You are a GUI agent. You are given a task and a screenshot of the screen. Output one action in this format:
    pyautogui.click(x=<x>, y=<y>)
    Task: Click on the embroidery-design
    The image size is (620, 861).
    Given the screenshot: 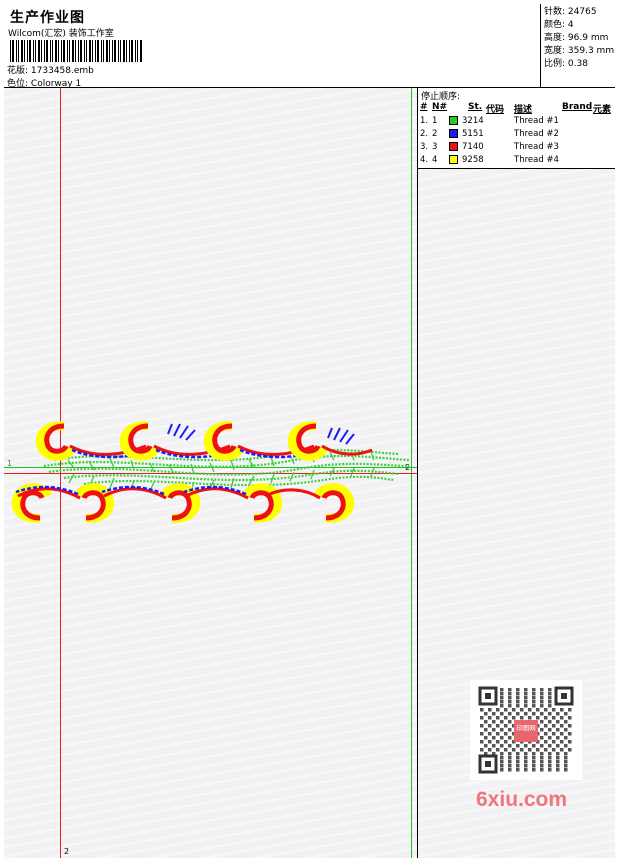 What is the action you would take?
    pyautogui.click(x=210, y=472)
    